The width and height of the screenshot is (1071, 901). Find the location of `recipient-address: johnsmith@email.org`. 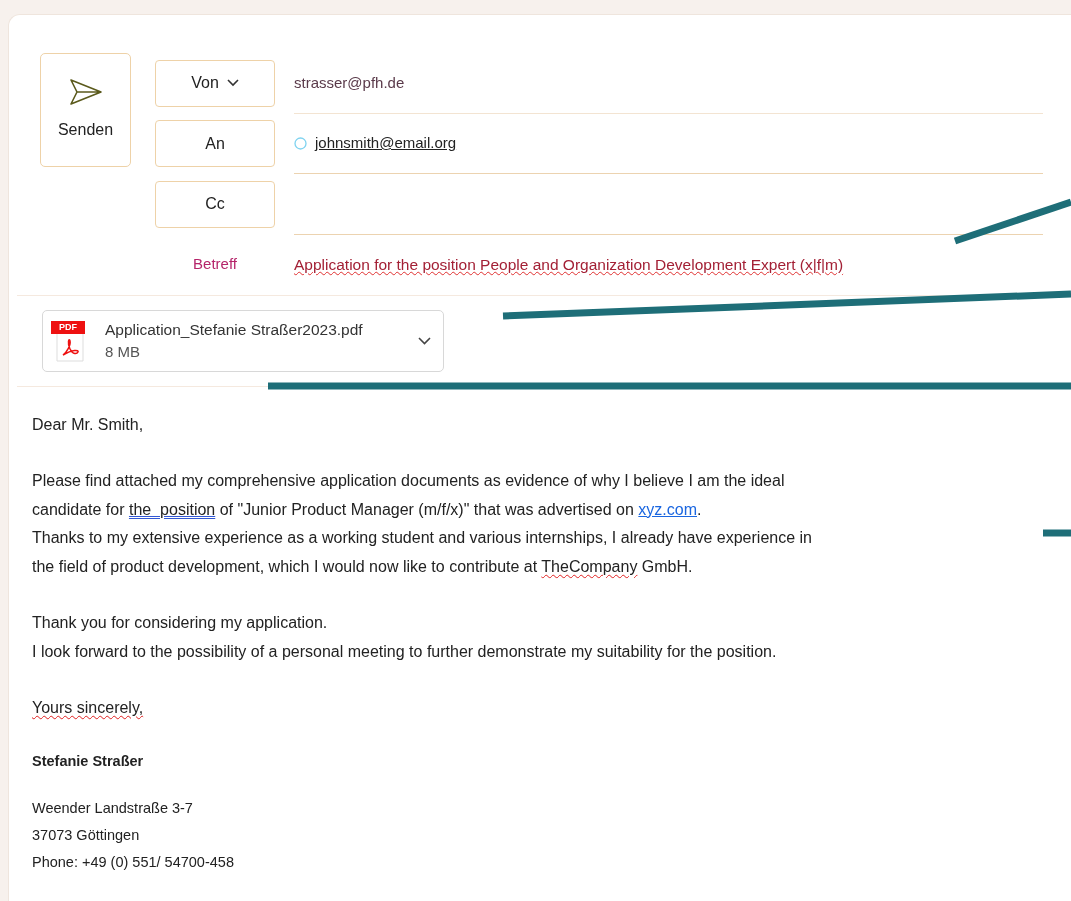

recipient-address: johnsmith@email.org is located at coordinates (386, 143).